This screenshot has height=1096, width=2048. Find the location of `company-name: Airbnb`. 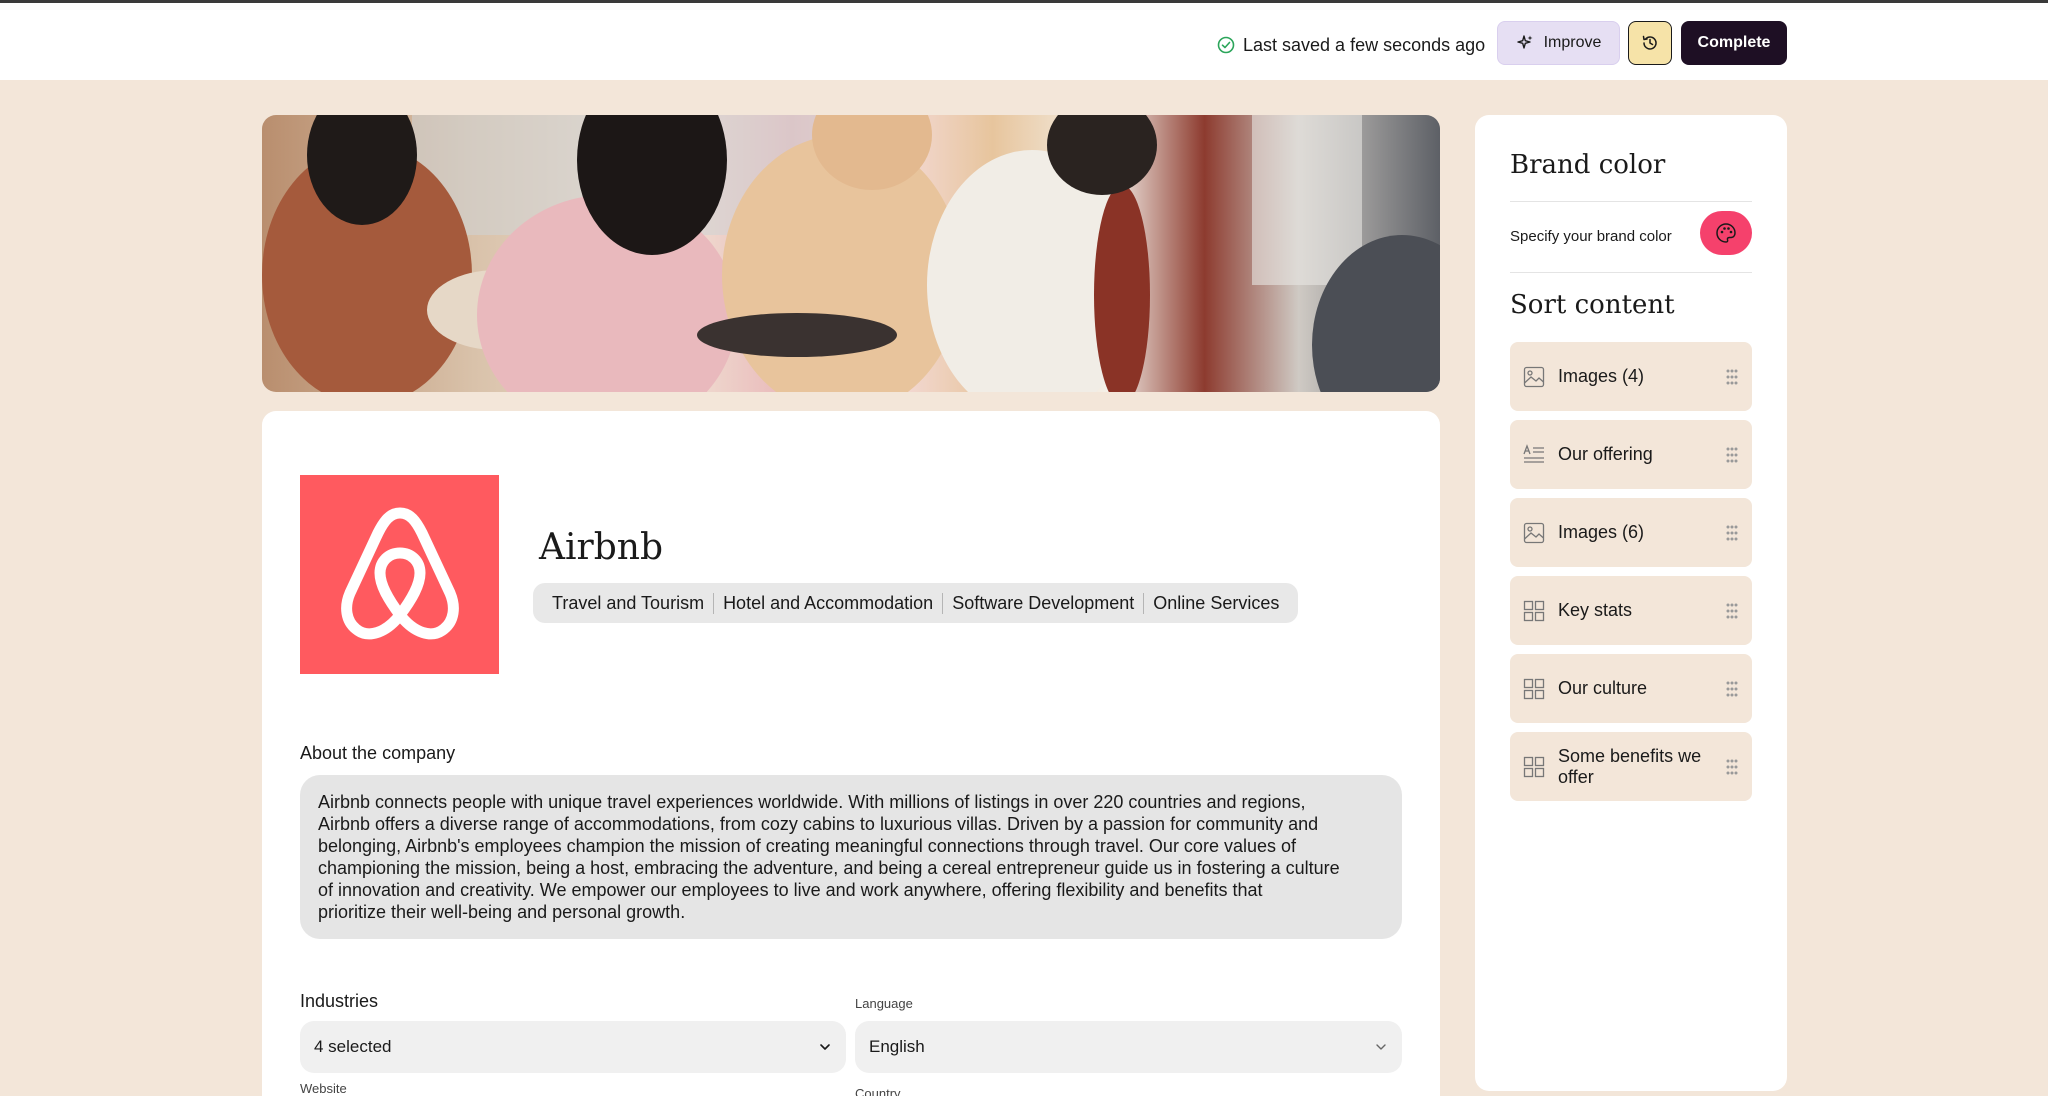

company-name: Airbnb is located at coordinates (601, 547).